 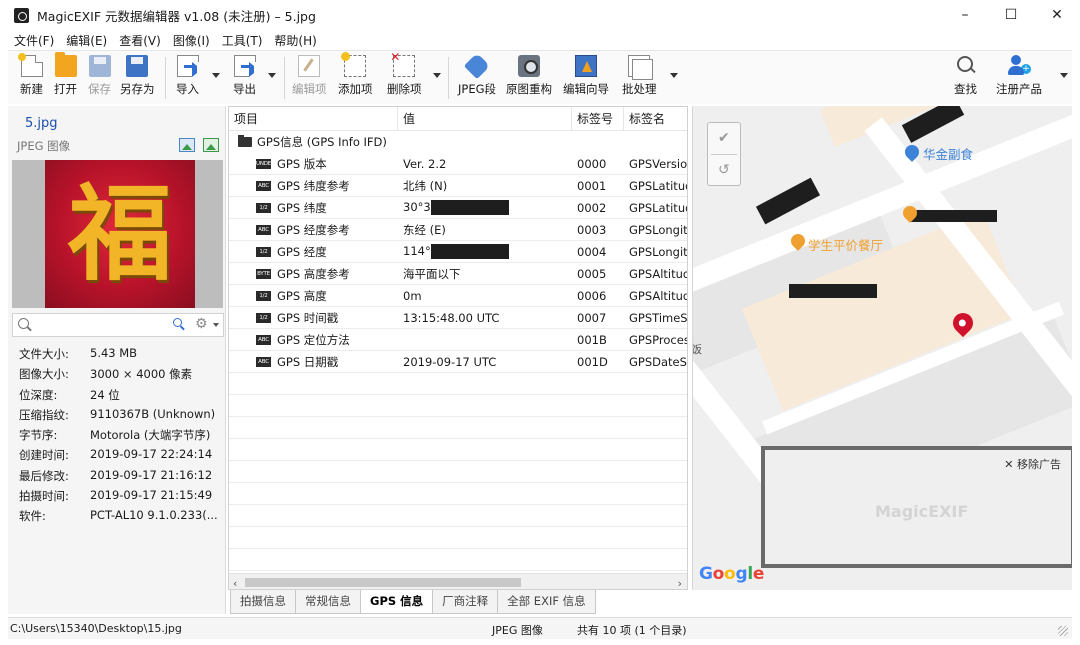 I want to click on checkmark-icon: ✔, so click(x=724, y=138).